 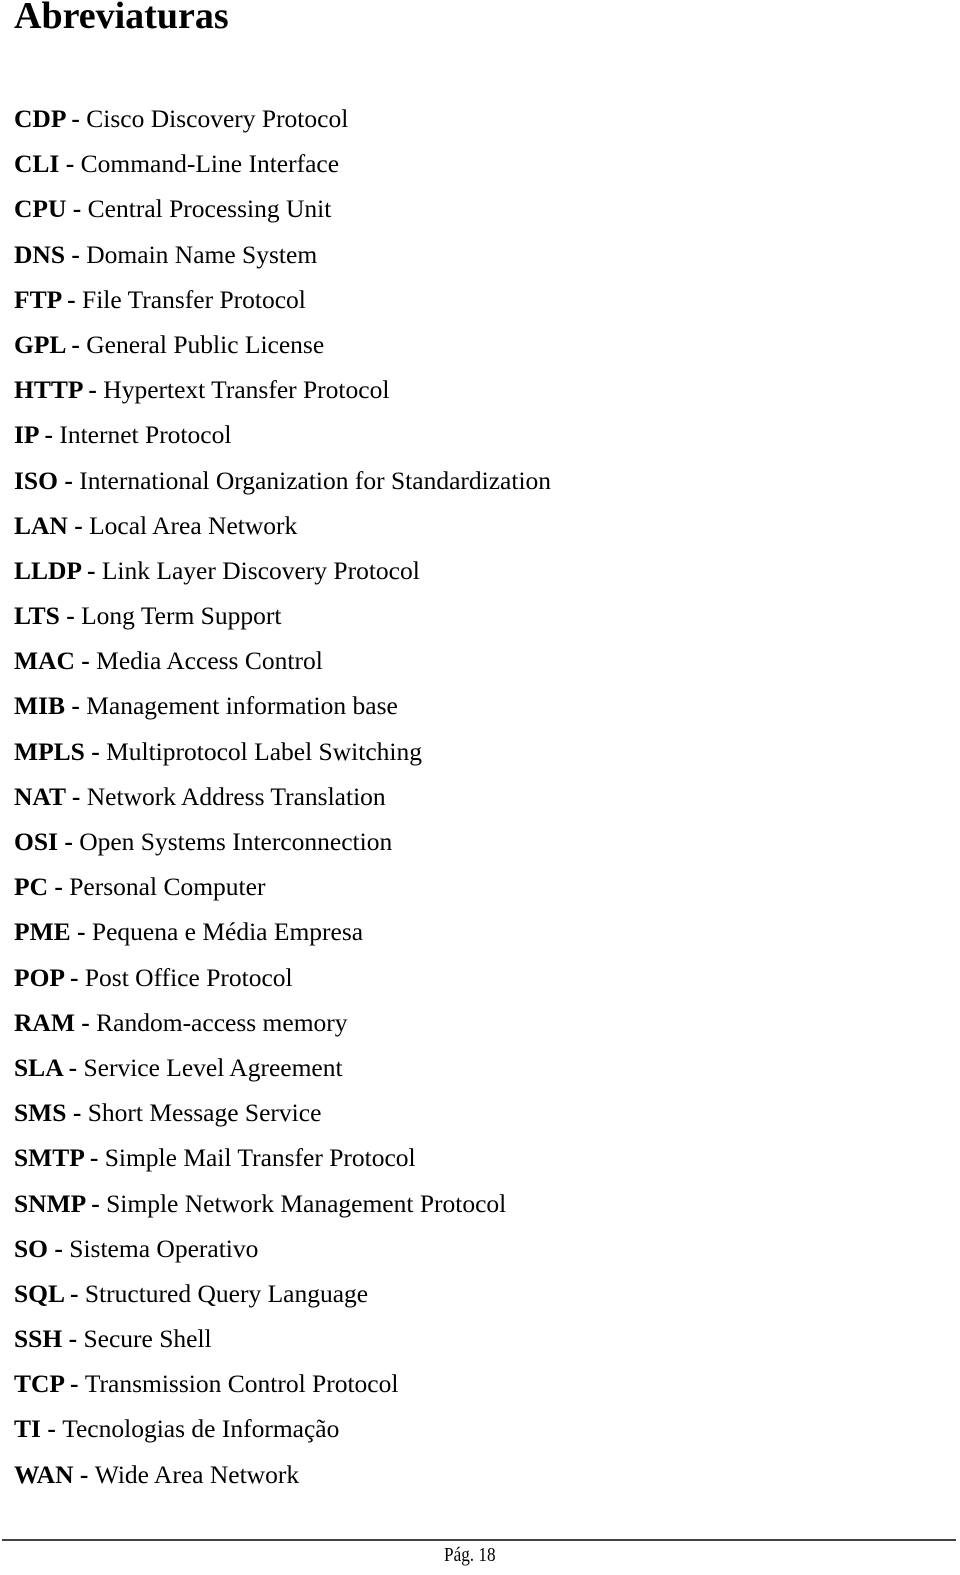 I want to click on abbreviation-item: SLA - Service Level Agreement, so click(x=282, y=1073).